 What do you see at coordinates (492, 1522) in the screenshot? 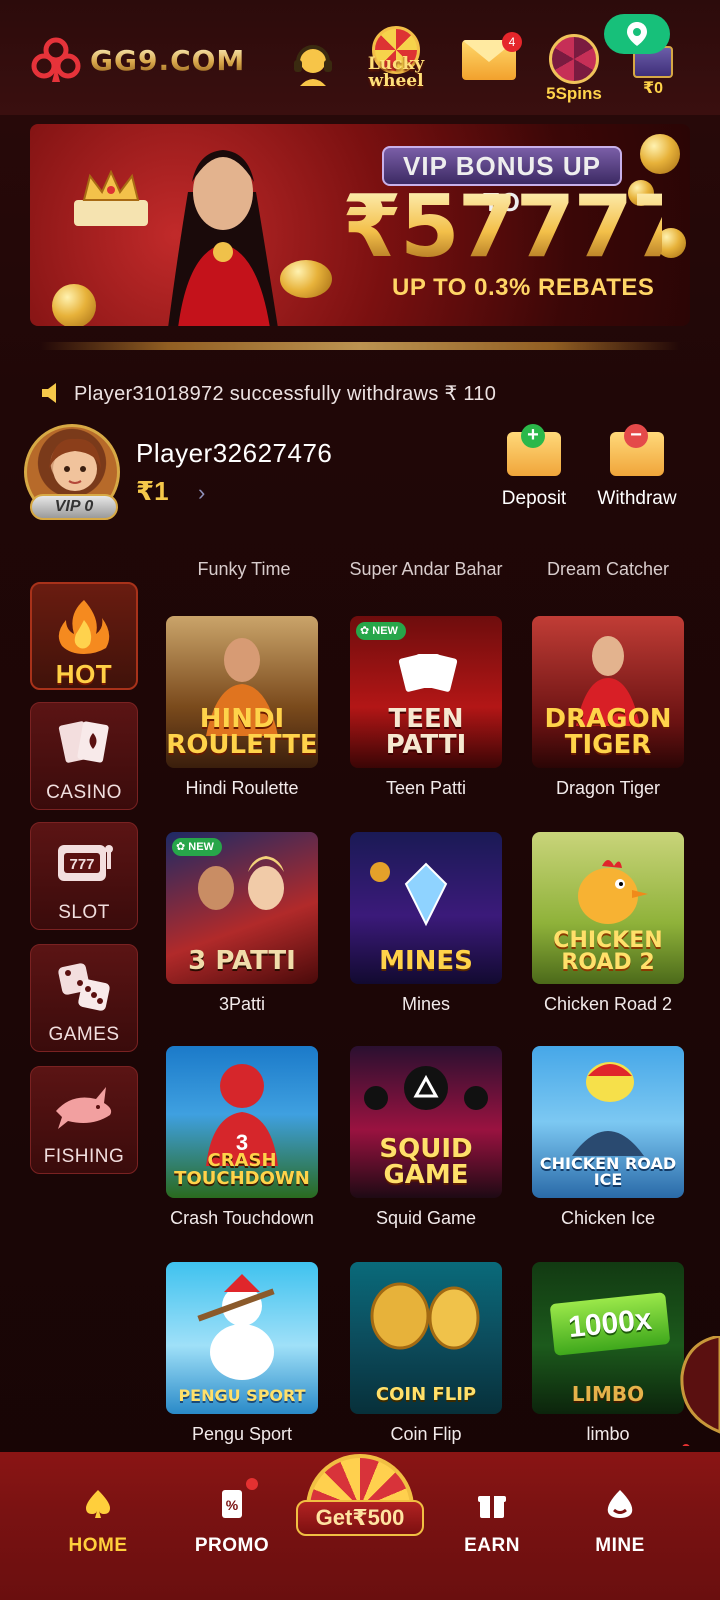
I see `nav-earn: EARN` at bounding box center [492, 1522].